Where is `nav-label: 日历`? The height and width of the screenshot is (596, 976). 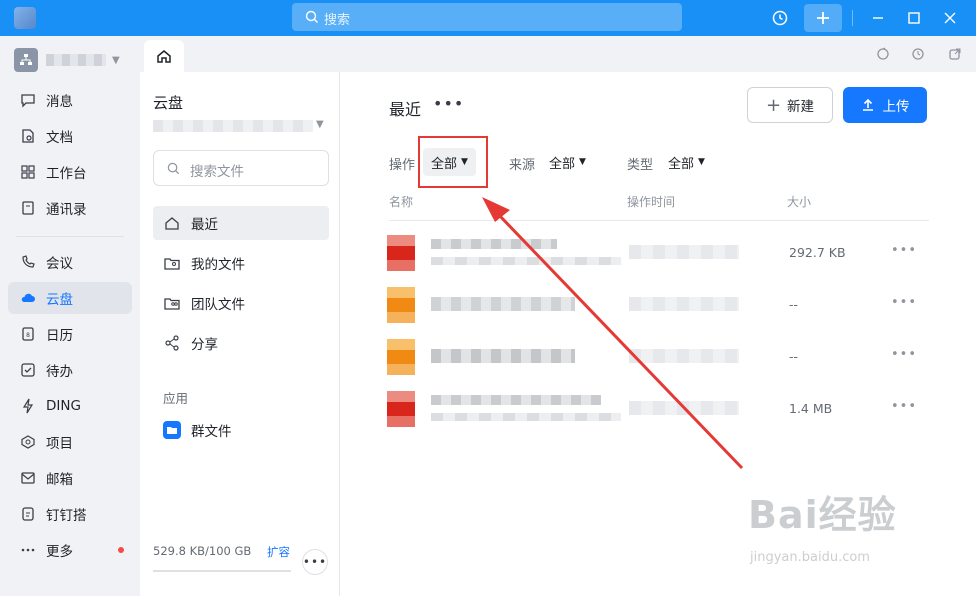
nav-label: 日历 is located at coordinates (59, 336).